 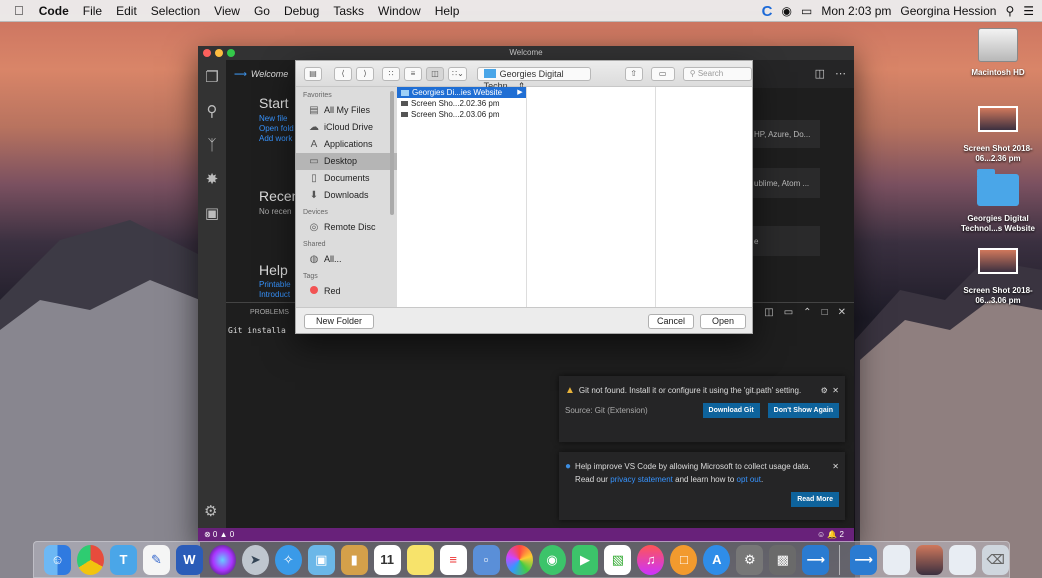 What do you see at coordinates (156, 559) in the screenshot?
I see `textedit-icon: ✎` at bounding box center [156, 559].